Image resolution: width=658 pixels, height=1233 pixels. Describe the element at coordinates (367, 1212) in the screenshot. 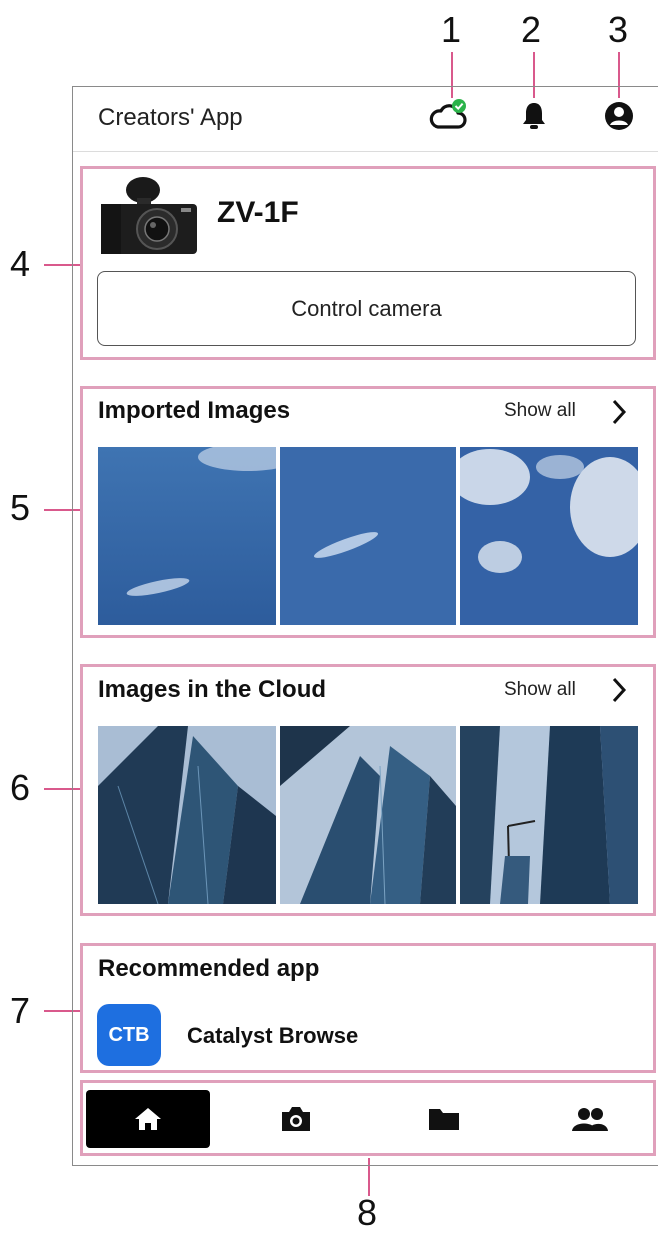

I see `callout-8: 8` at that location.